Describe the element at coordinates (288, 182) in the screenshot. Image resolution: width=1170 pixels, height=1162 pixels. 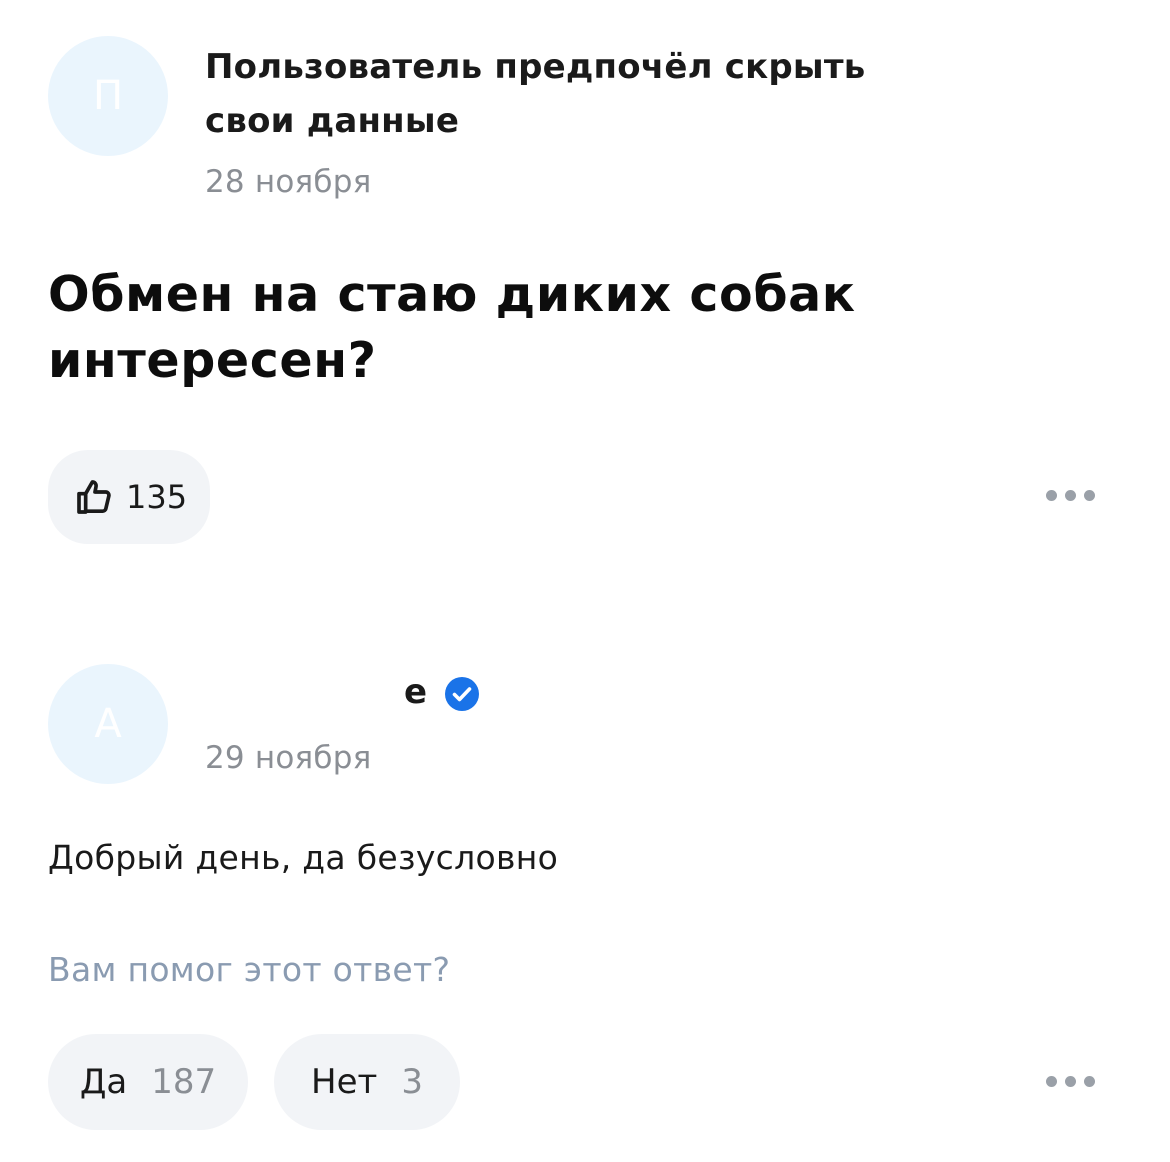
I see `question-date: 28 ноября` at that location.